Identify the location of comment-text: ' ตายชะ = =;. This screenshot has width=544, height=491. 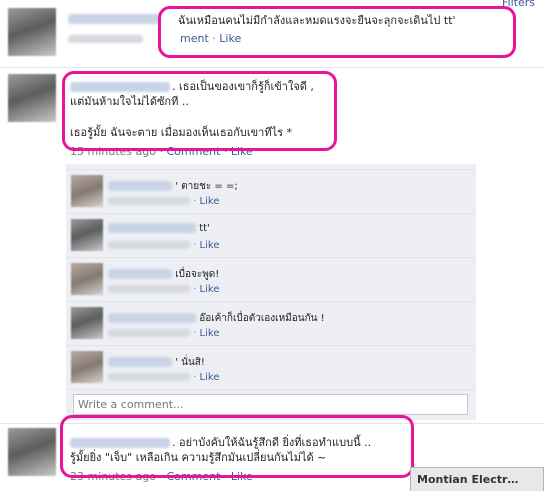
(206, 186).